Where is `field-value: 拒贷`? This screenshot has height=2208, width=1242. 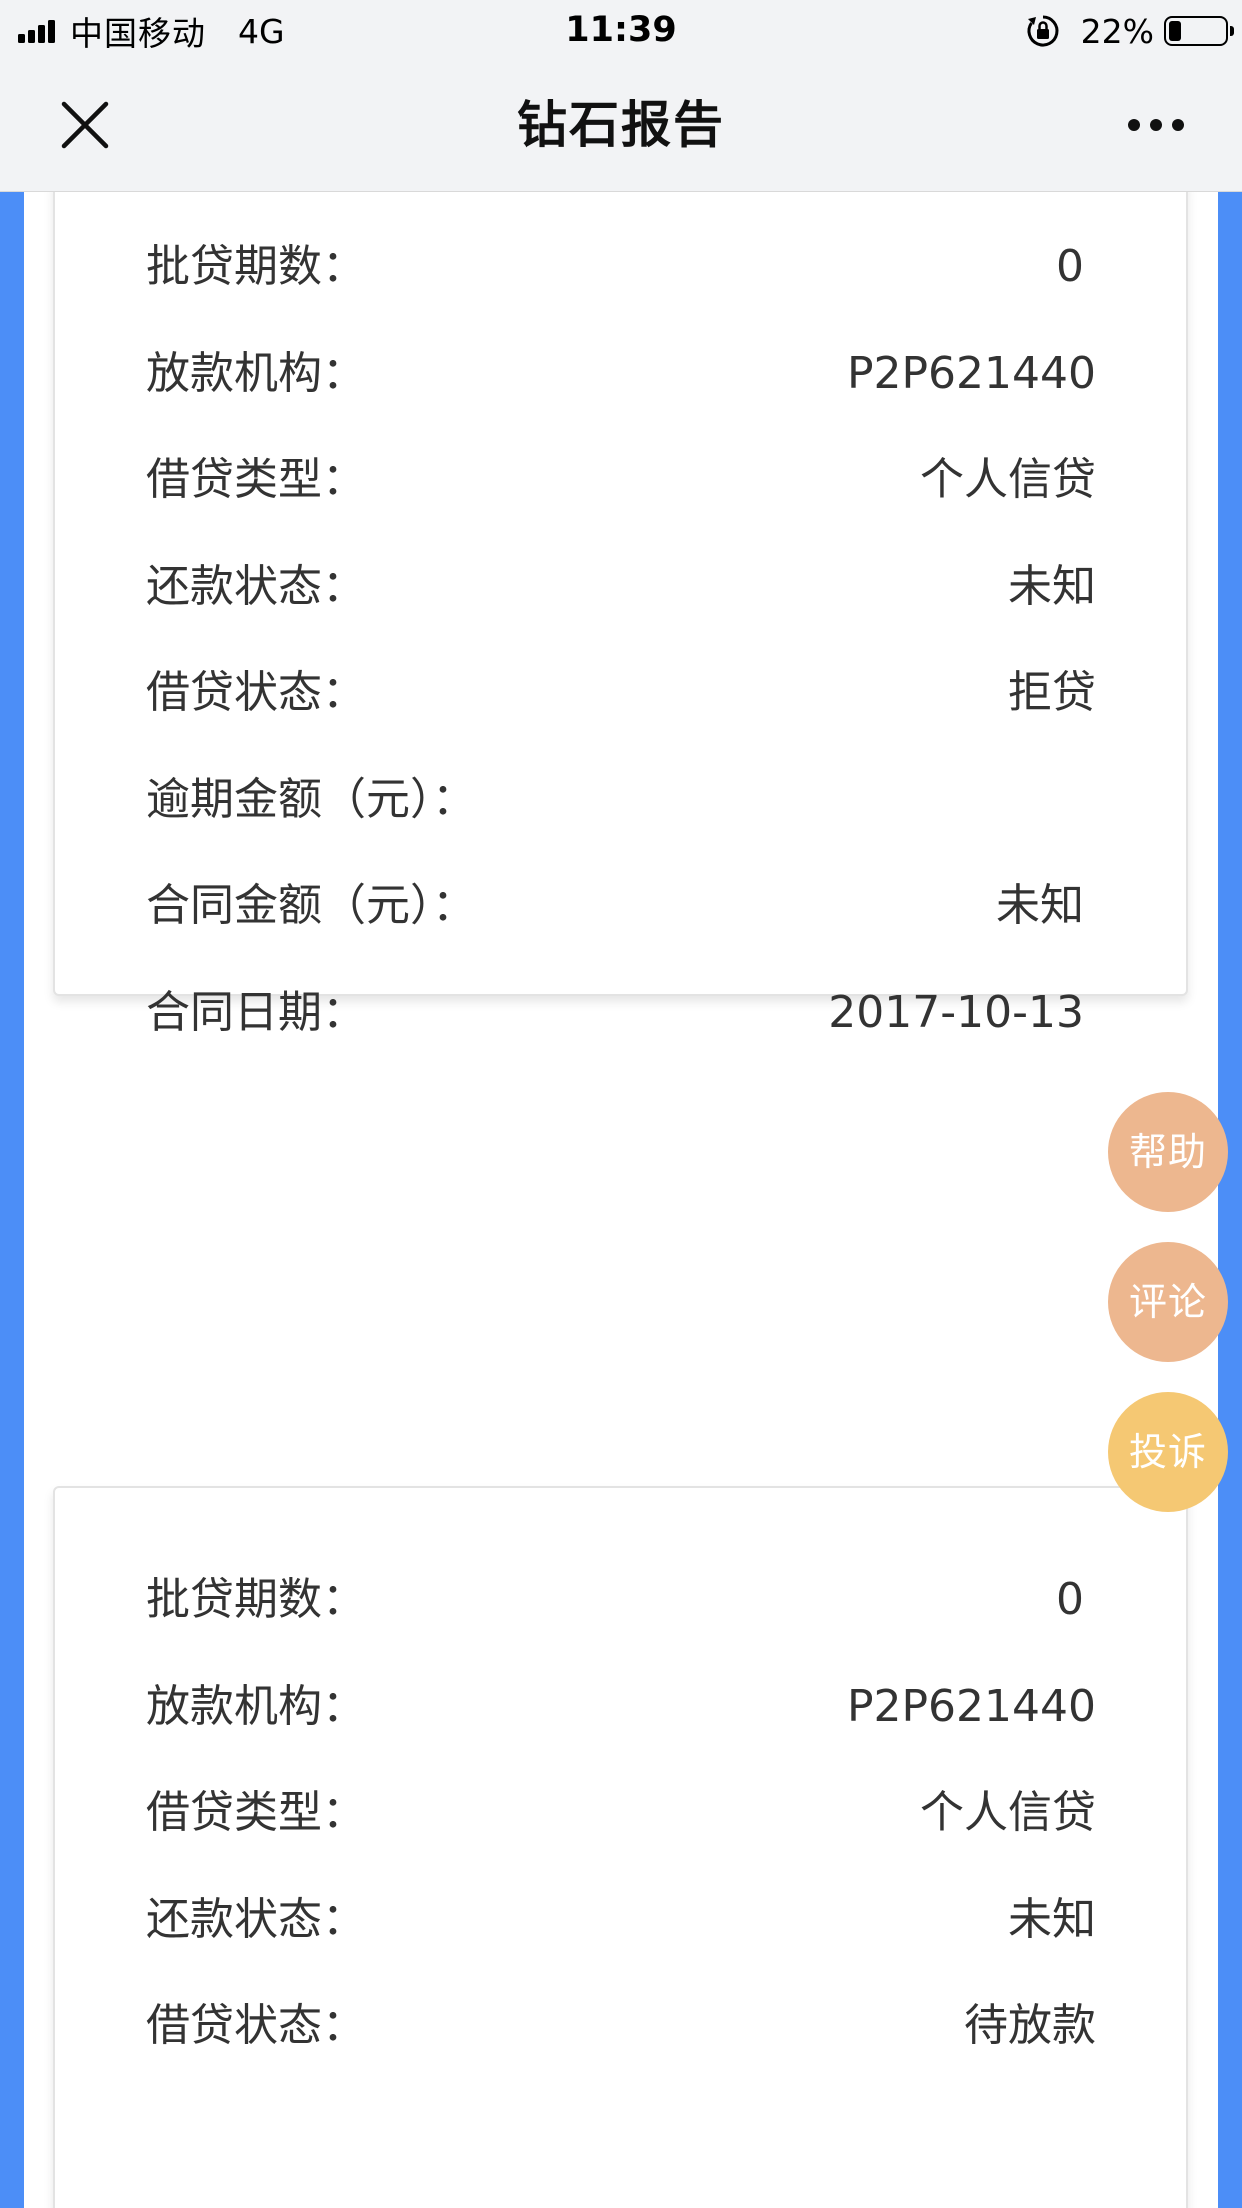 field-value: 拒贷 is located at coordinates (1052, 692).